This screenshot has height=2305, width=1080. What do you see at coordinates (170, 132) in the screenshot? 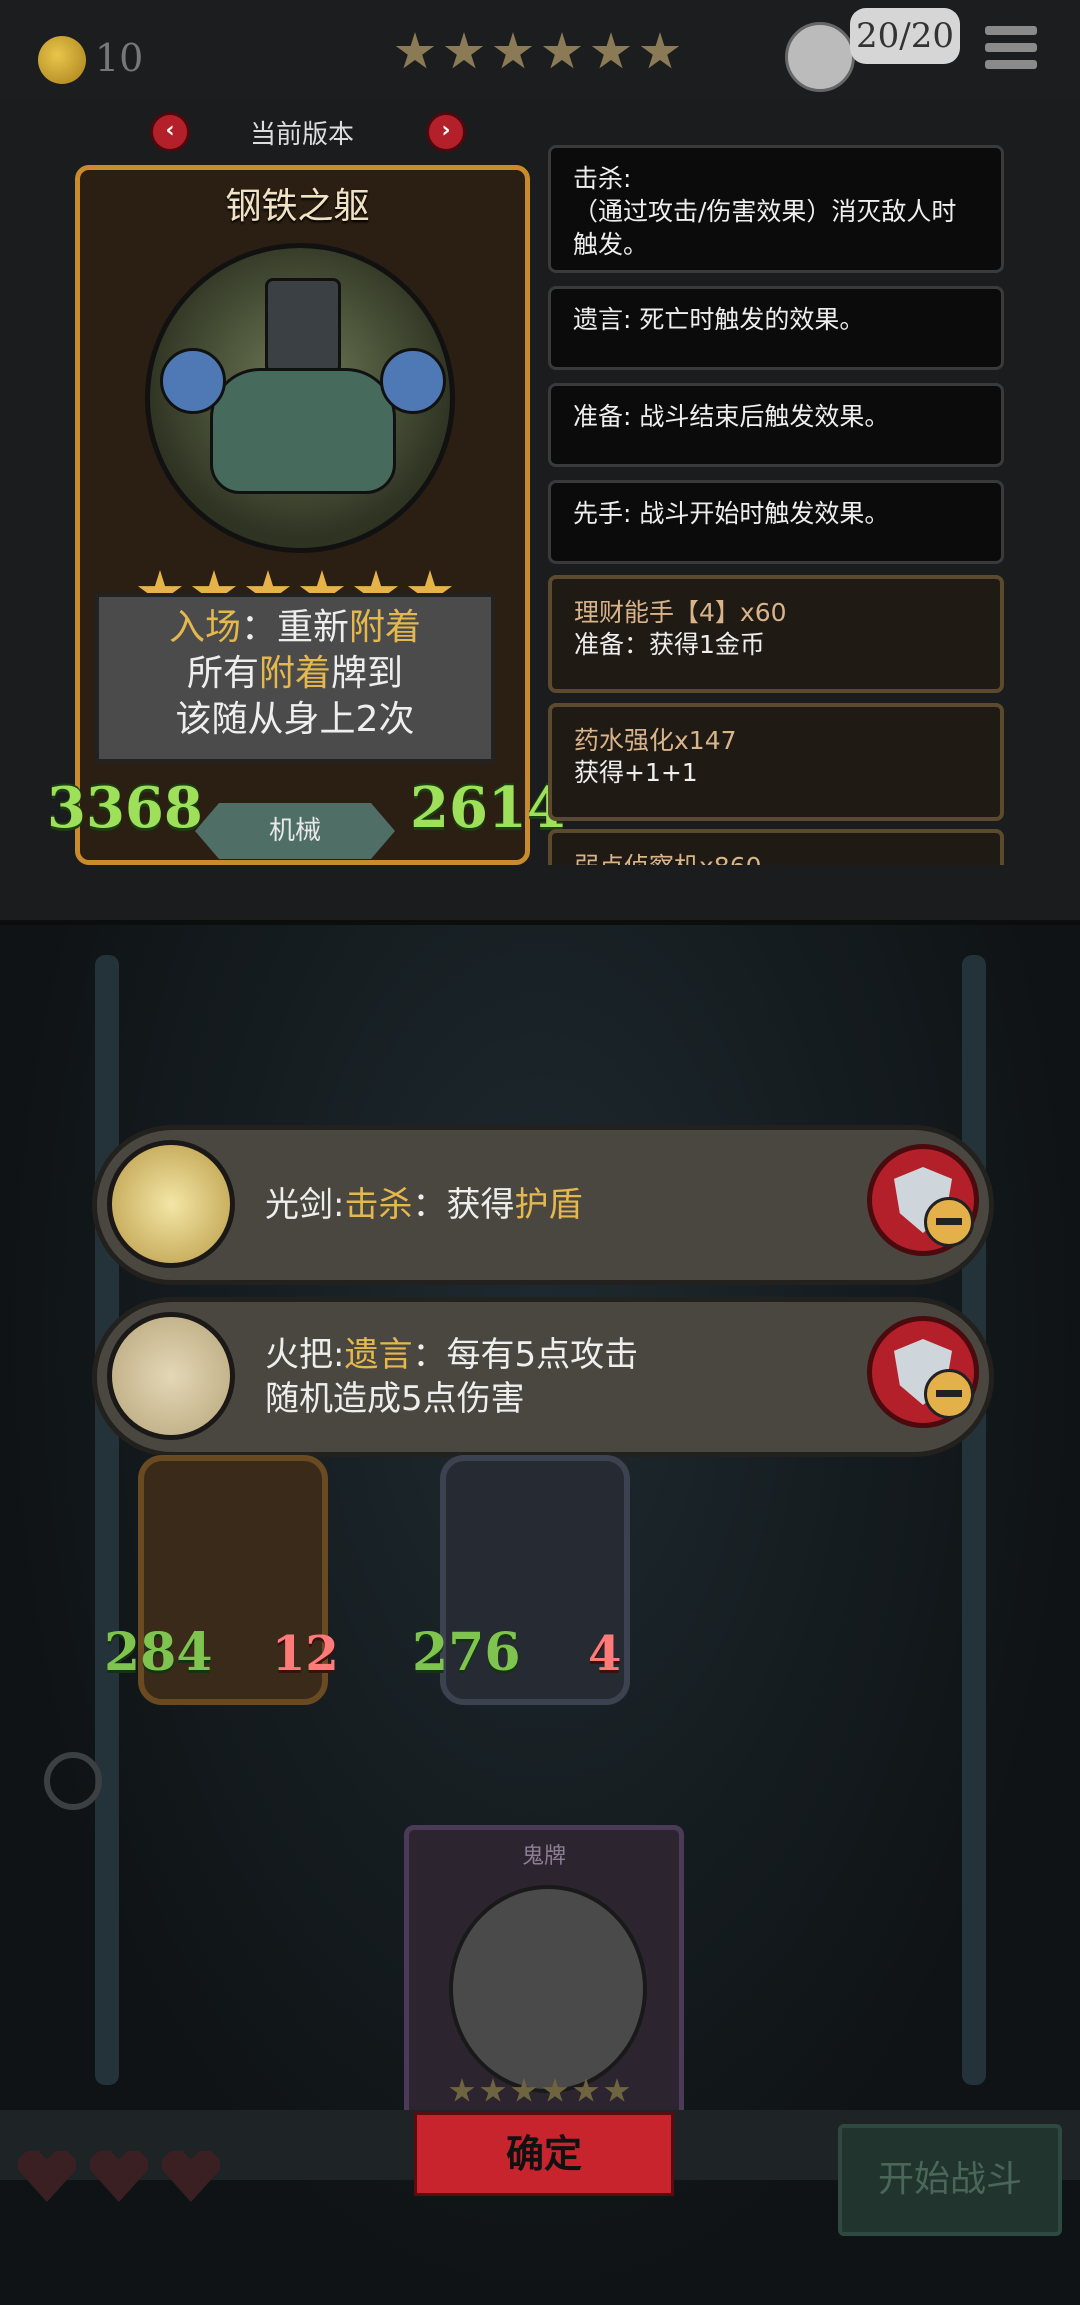
I see `prev-version-button: ‹` at bounding box center [170, 132].